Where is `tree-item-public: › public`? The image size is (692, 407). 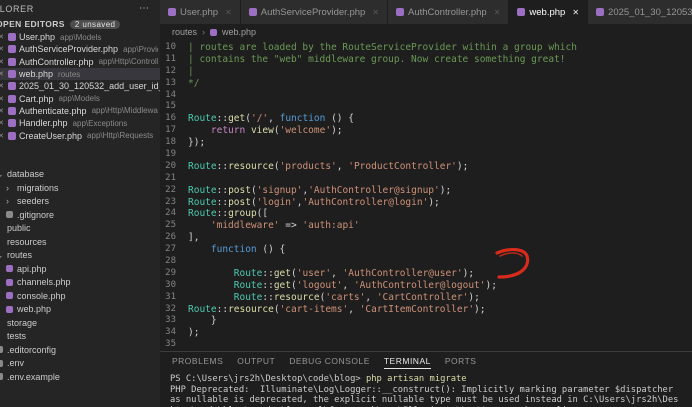 tree-item-public: › public is located at coordinates (80, 229).